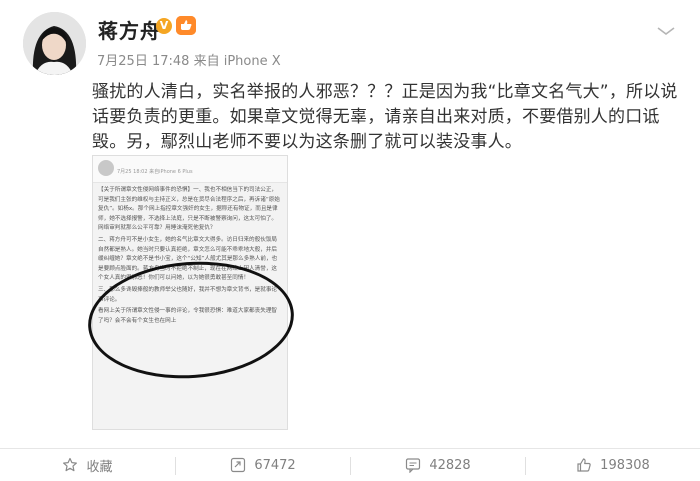  Describe the element at coordinates (275, 465) in the screenshot. I see `repost-count: 67472` at that location.